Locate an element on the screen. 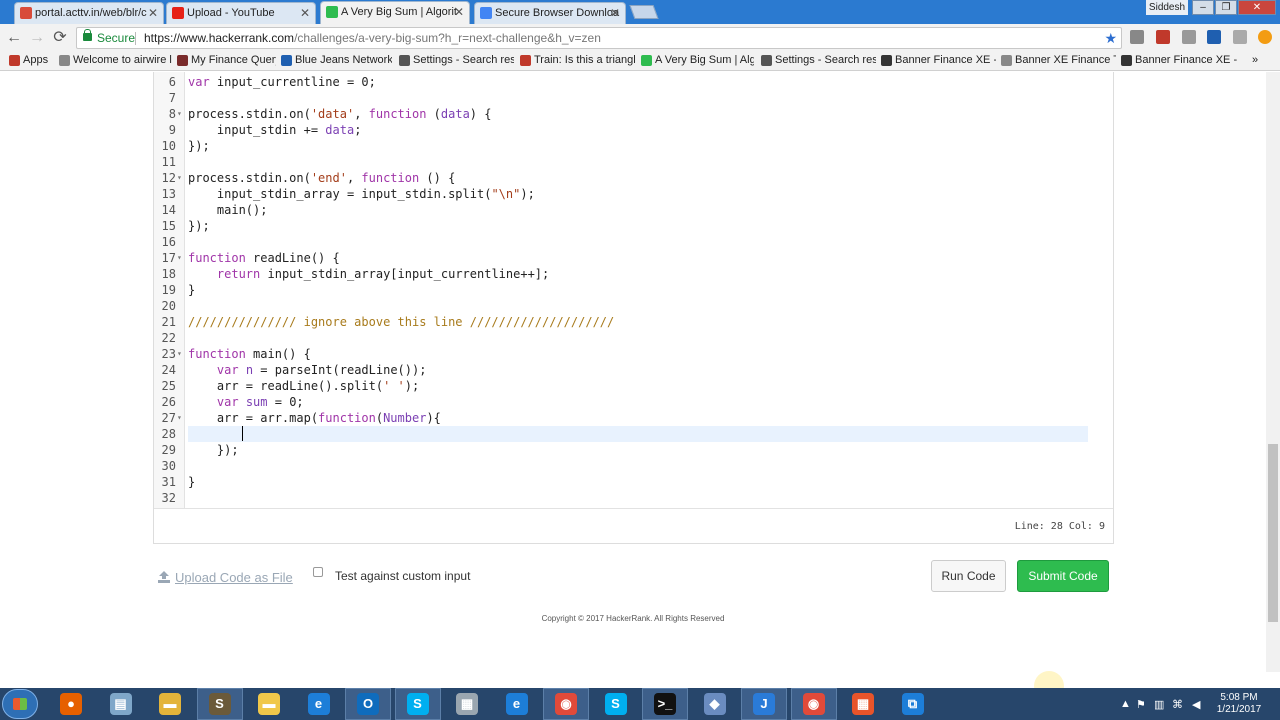 This screenshot has height=720, width=1280. taskbar-chrome2-button: ◉ is located at coordinates (813, 704).